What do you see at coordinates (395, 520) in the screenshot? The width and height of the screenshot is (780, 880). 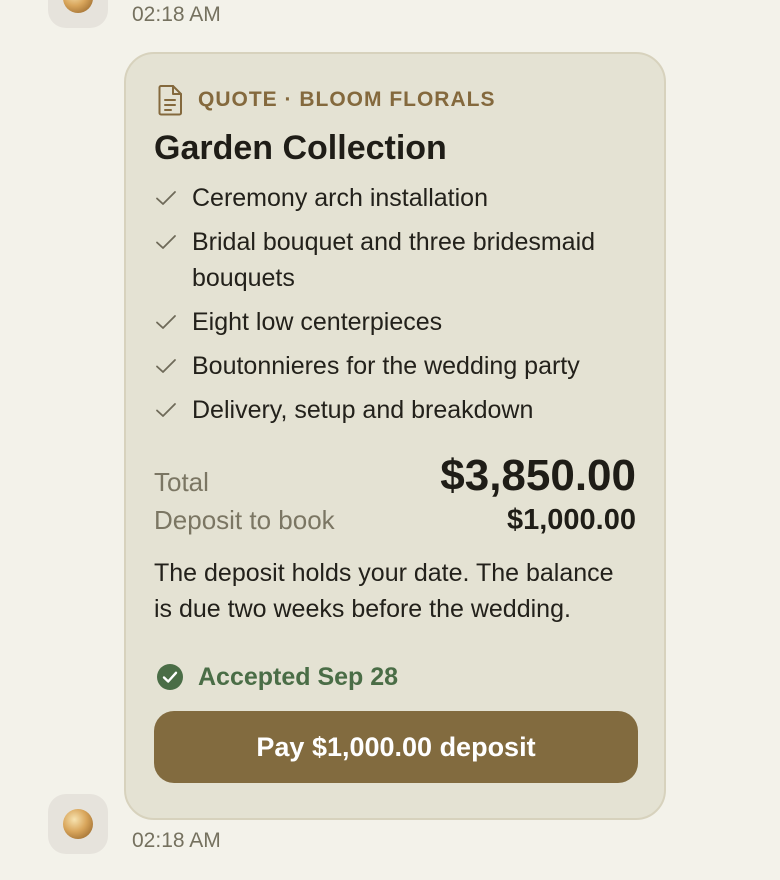 I see `deposit-row: Deposit to book $1,000.00` at bounding box center [395, 520].